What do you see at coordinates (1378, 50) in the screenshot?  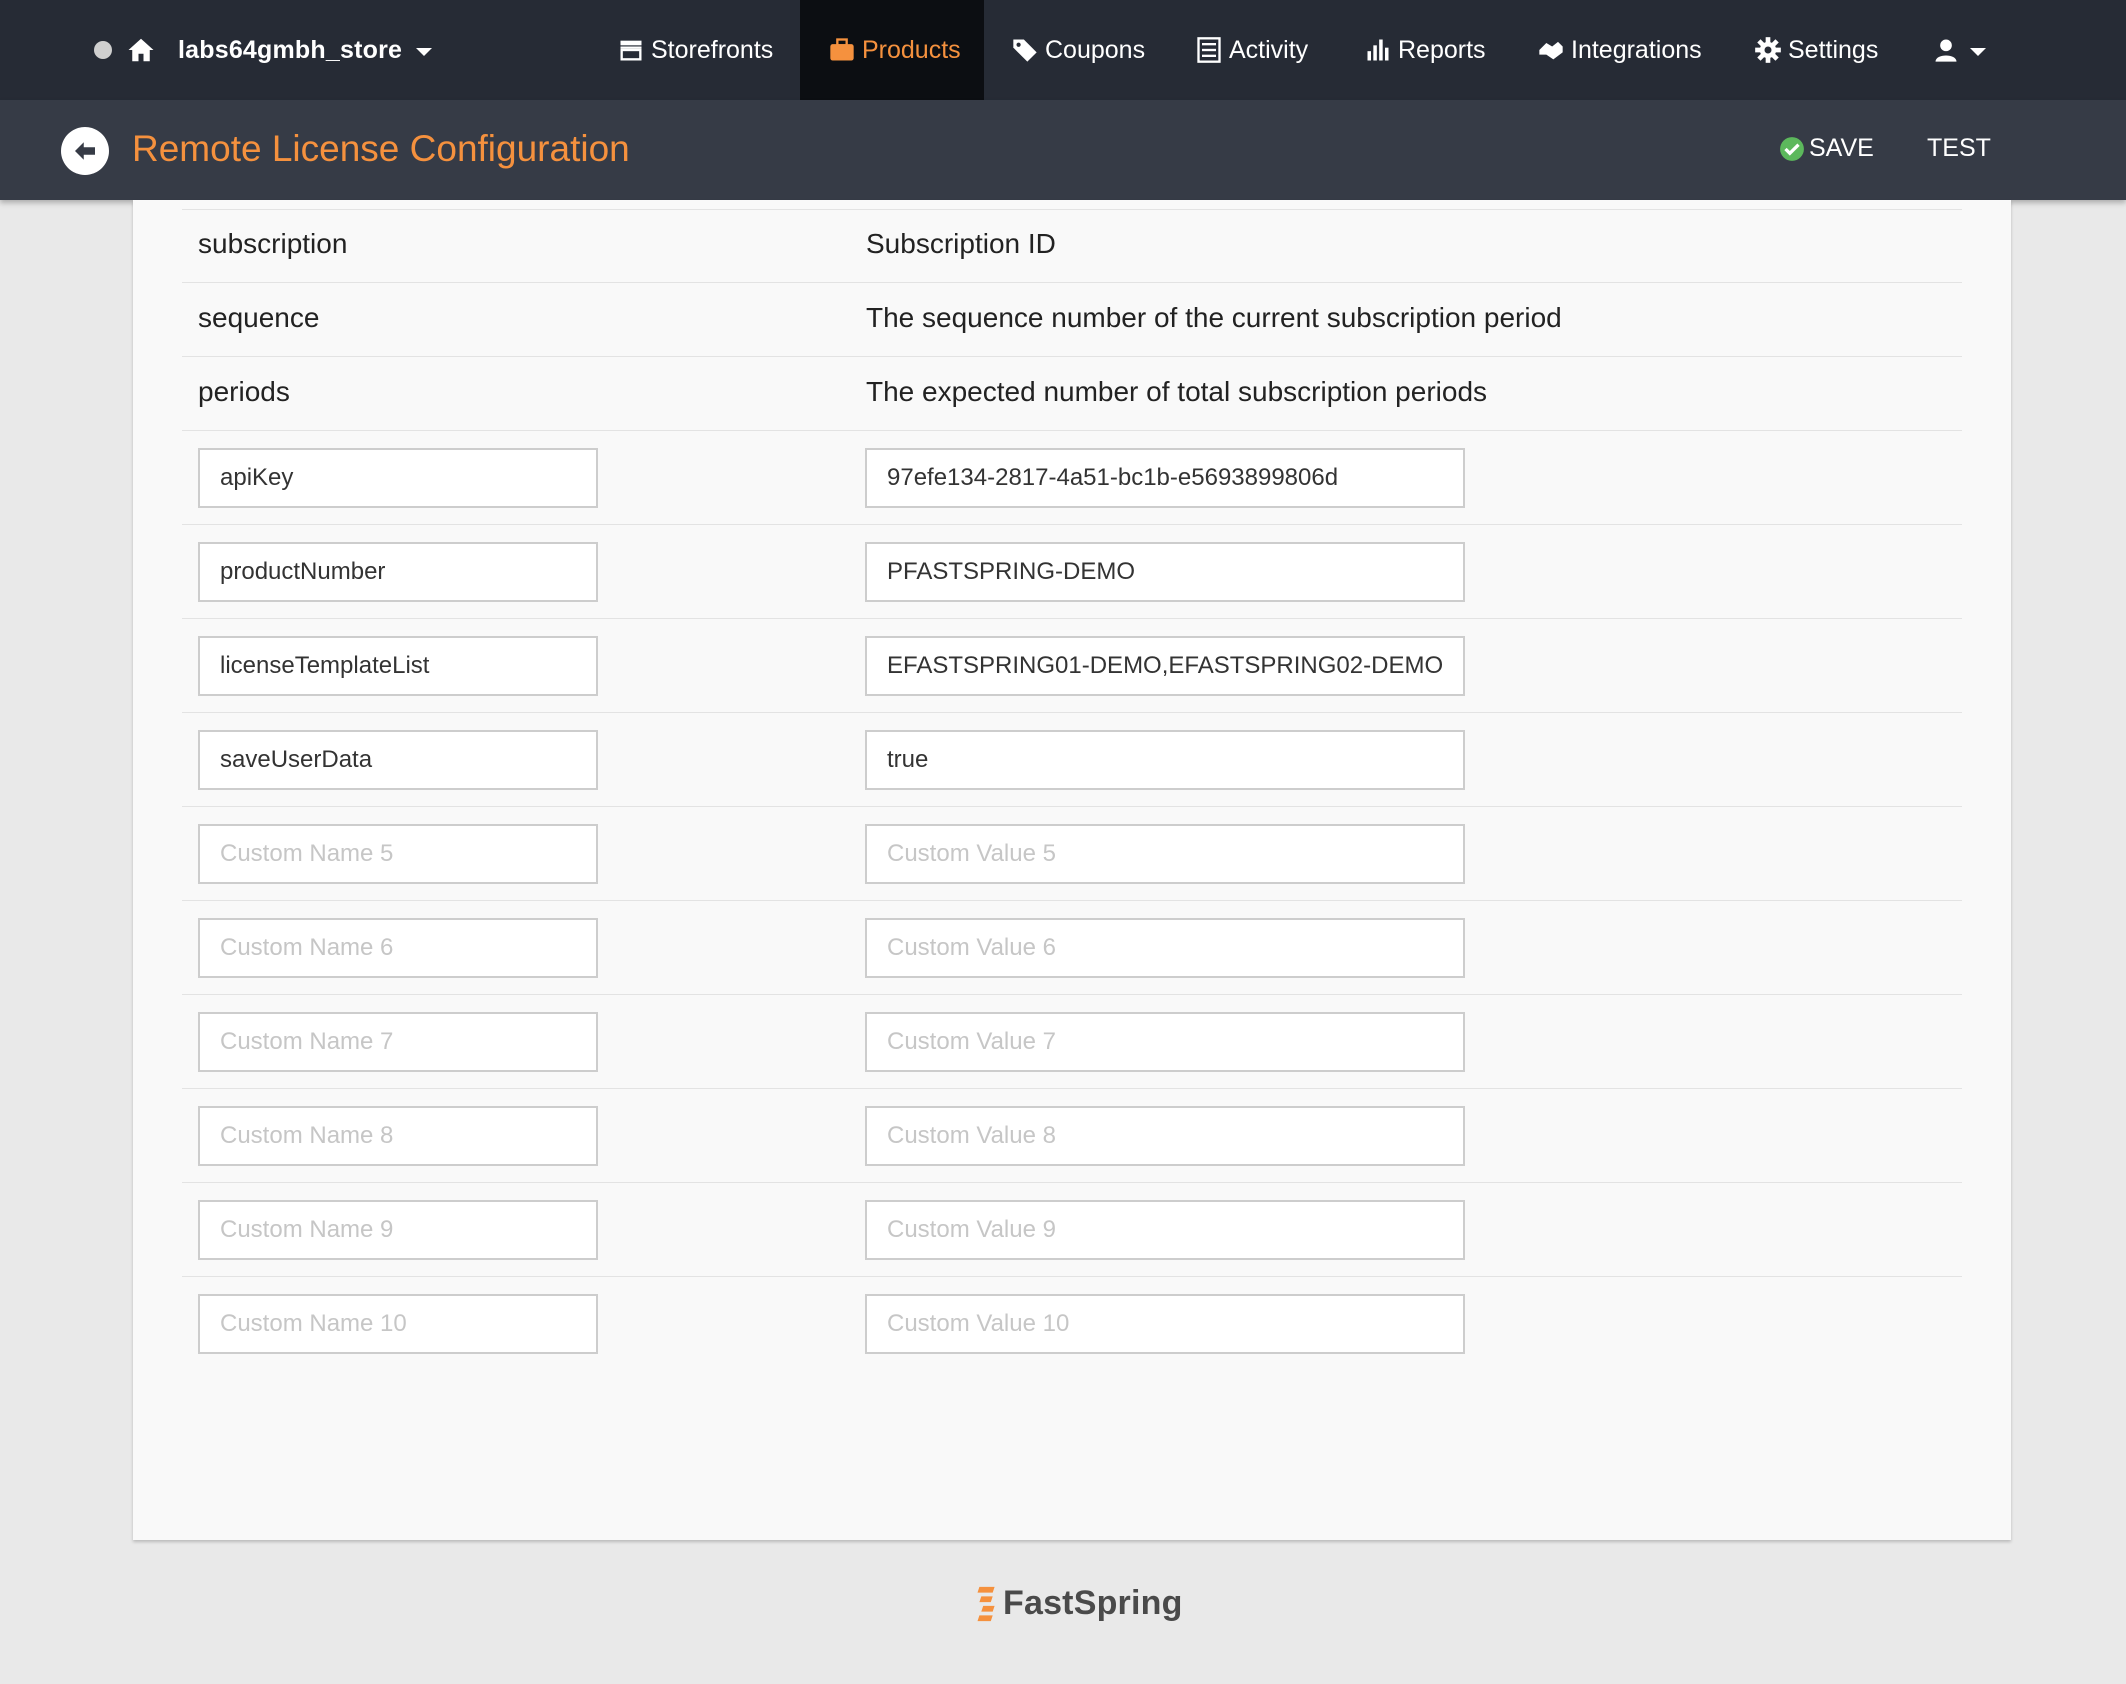 I see `bar-chart-icon` at bounding box center [1378, 50].